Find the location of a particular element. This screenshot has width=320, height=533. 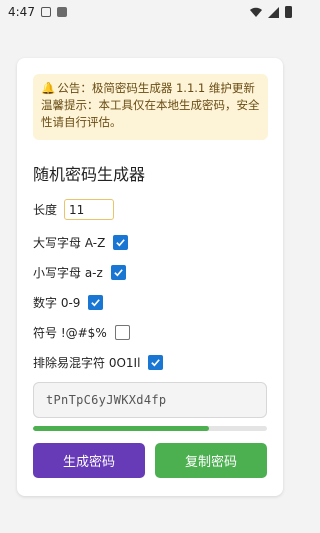

strength-bar is located at coordinates (150, 428).